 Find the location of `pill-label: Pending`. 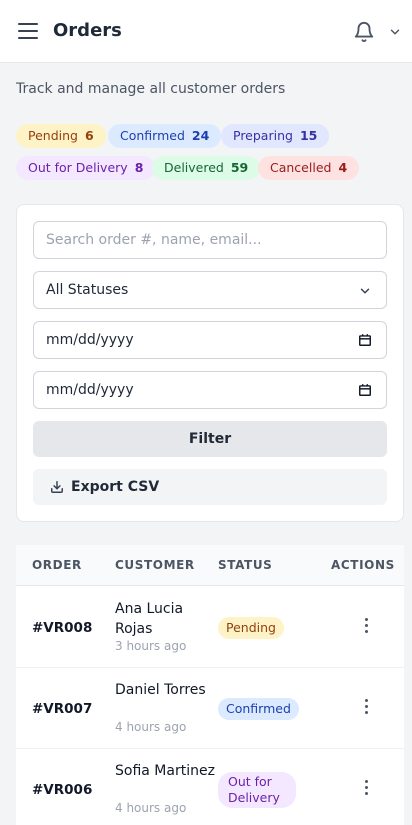

pill-label: Pending is located at coordinates (53, 135).